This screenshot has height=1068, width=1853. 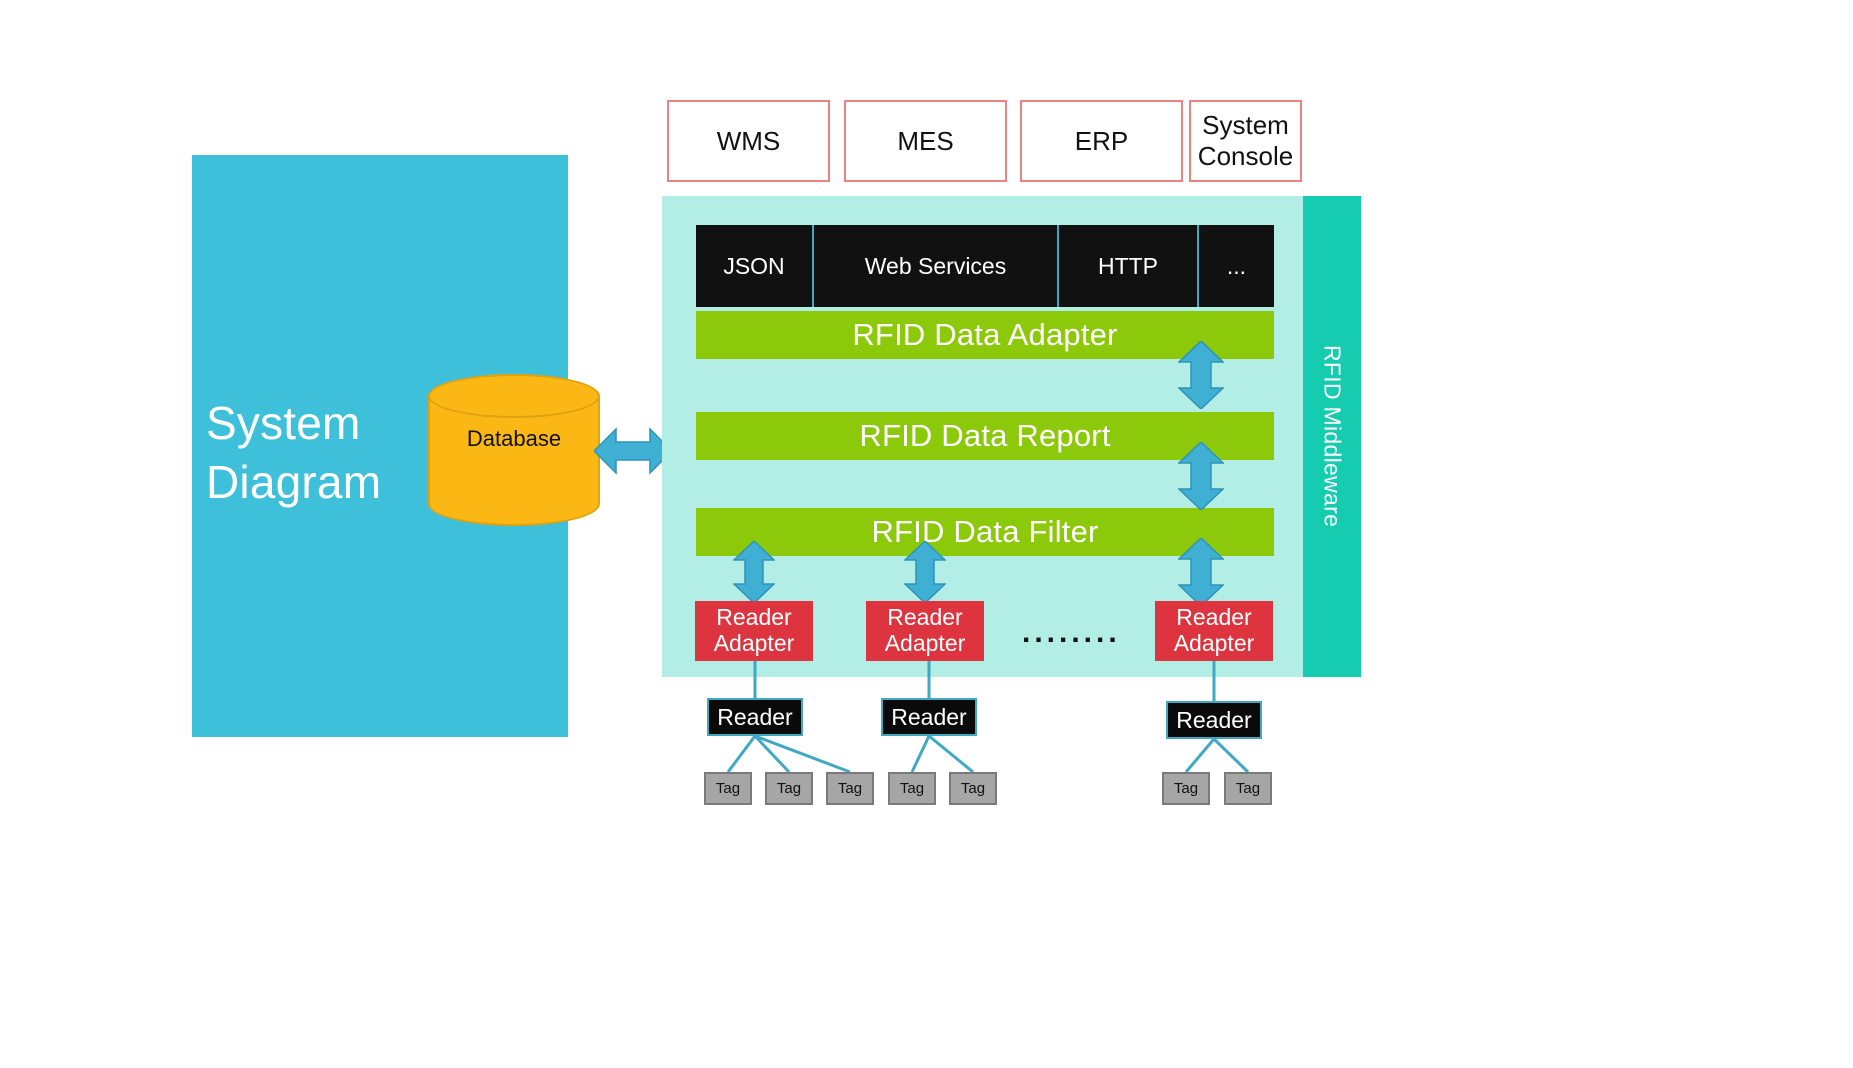 I want to click on protocol-cell-json: JSON, so click(x=755, y=266).